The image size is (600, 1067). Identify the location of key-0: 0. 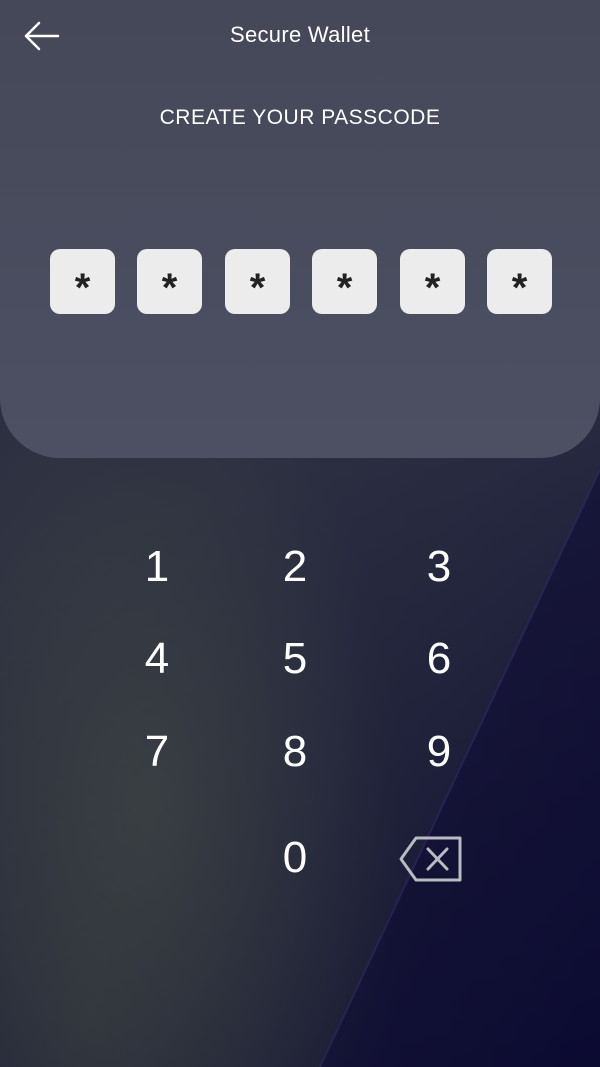
(295, 858).